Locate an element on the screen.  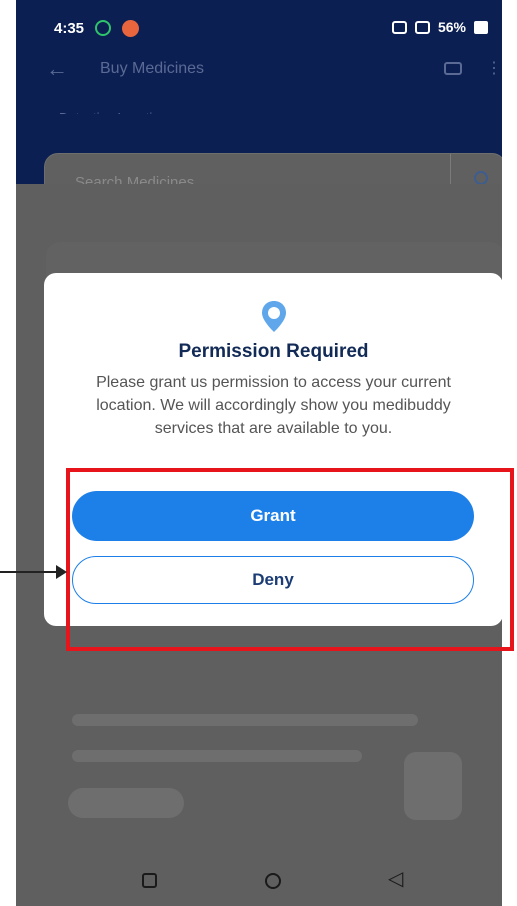
page-title: Buy Medicines is located at coordinates (152, 68).